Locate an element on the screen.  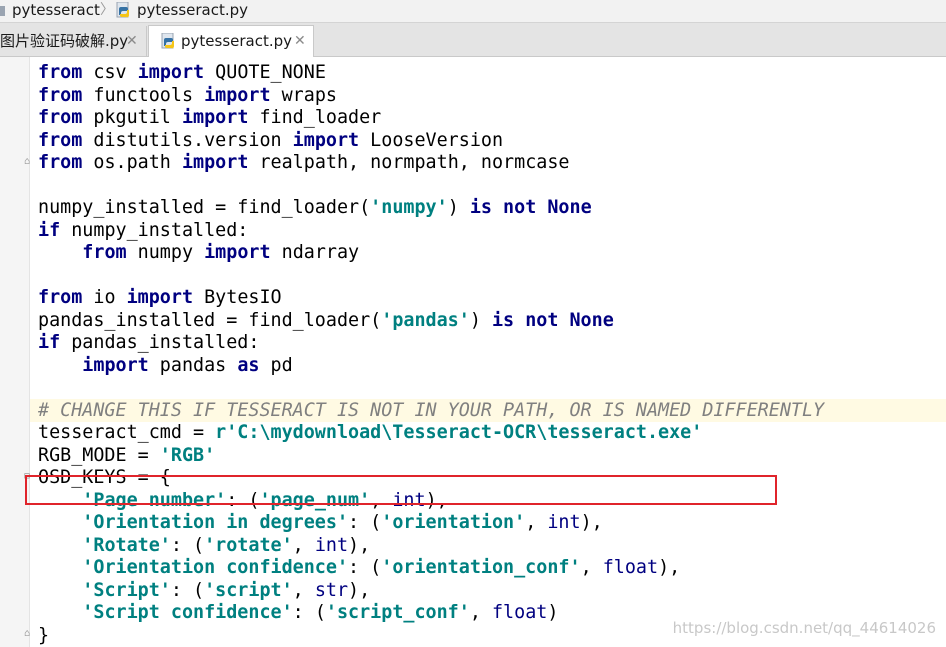
tab-captcha-crack: 图片验证码破解.py ✕ is located at coordinates (73, 41).